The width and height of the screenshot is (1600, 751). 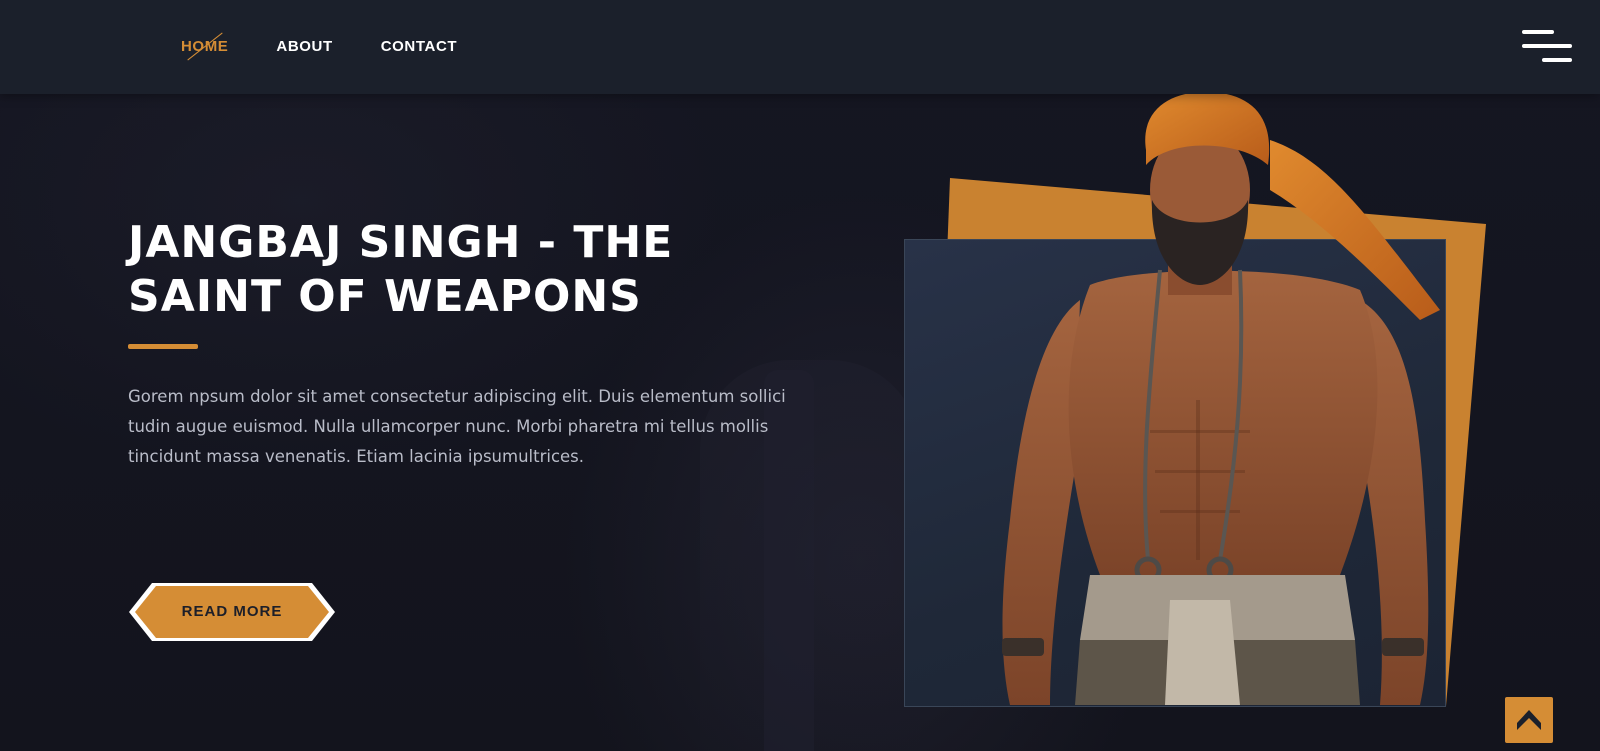 I want to click on hero-title-line-1: JANGBAJ SINGH - THE, so click(x=401, y=242).